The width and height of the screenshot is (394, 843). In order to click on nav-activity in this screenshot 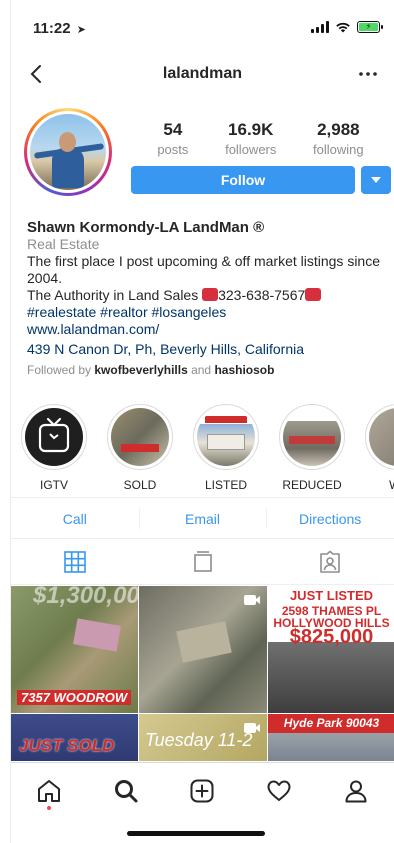, I will do `click(279, 791)`.